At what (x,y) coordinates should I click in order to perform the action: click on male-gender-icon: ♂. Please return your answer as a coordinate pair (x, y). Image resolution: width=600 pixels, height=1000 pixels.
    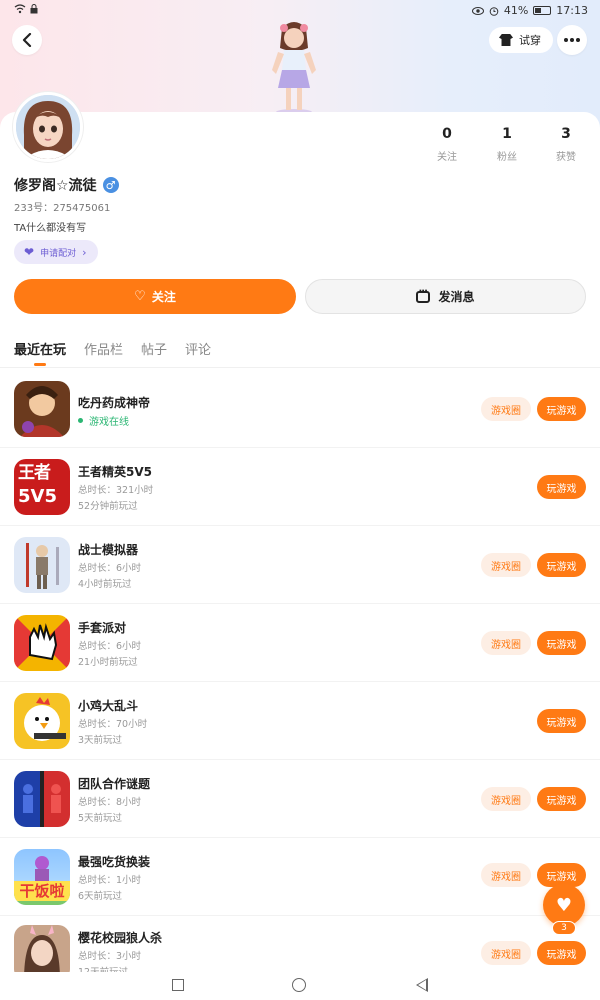
    Looking at the image, I should click on (110, 185).